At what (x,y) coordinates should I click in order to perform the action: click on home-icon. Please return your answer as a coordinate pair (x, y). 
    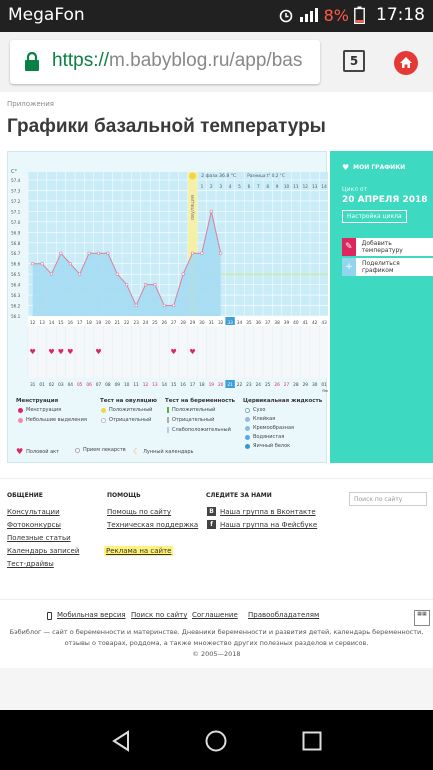
    Looking at the image, I should click on (406, 62).